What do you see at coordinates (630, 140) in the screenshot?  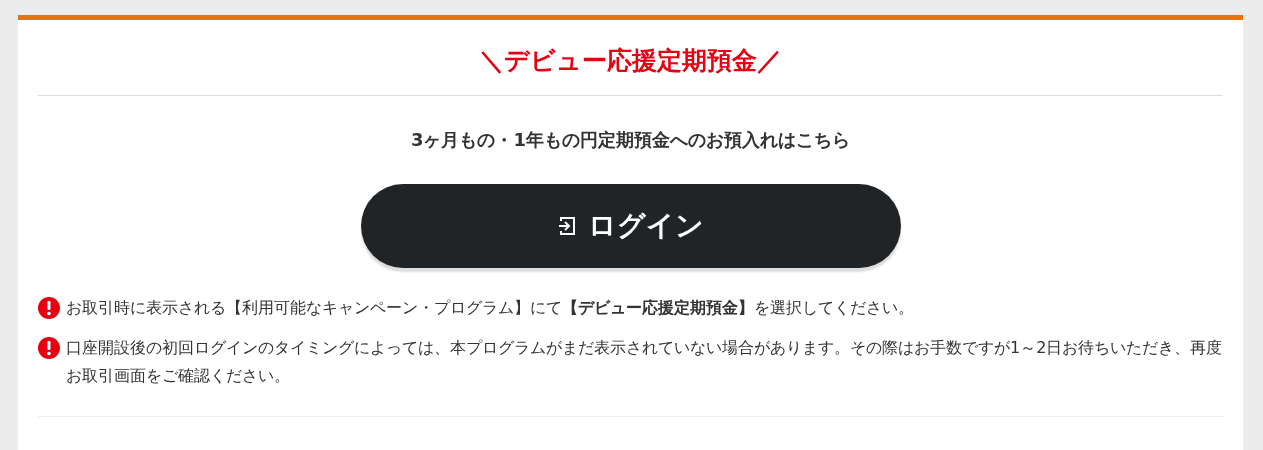 I see `subtitle: 3ヶ月もの・1年もの円定期預金へのお預入れはこちら` at bounding box center [630, 140].